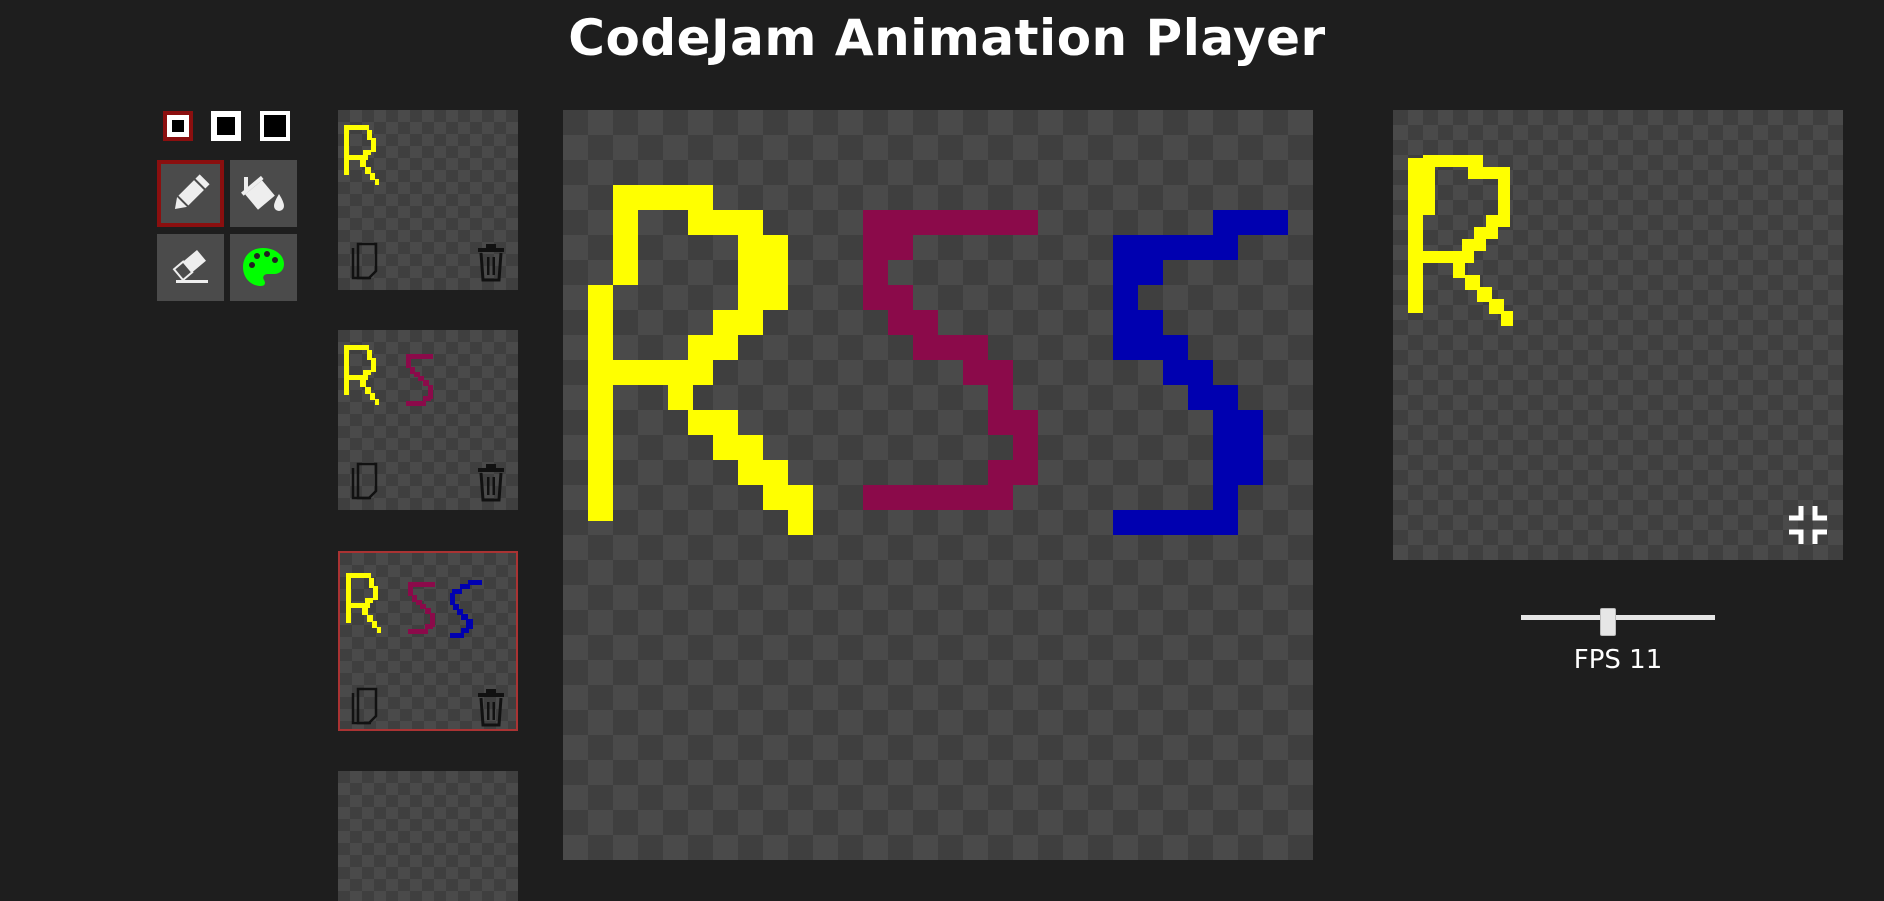 The image size is (1884, 901). I want to click on delete-frame-2-icon, so click(491, 482).